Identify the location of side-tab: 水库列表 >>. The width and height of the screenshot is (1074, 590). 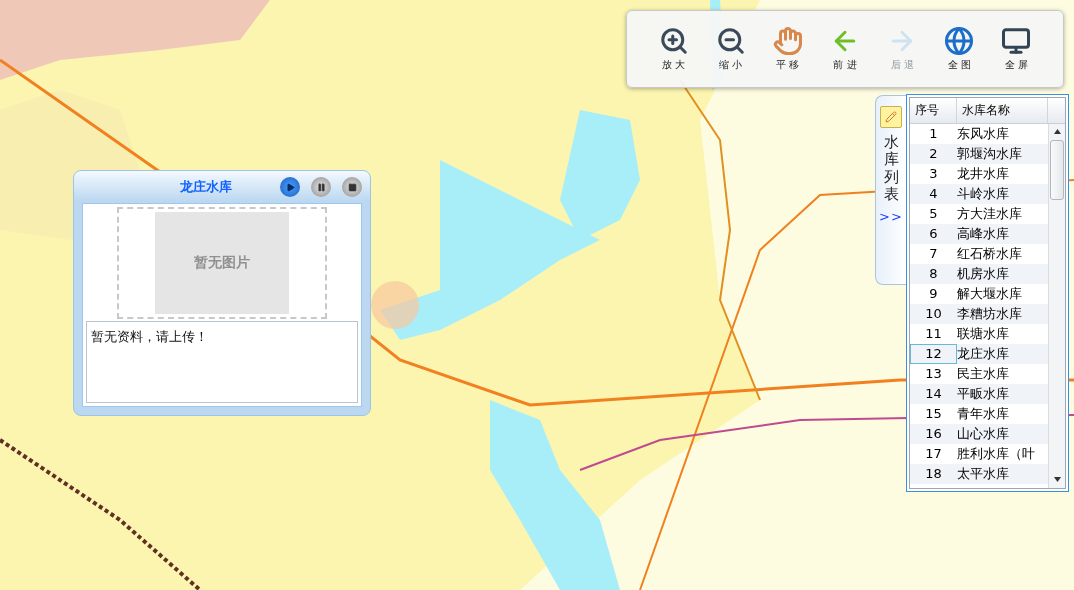
(890, 190).